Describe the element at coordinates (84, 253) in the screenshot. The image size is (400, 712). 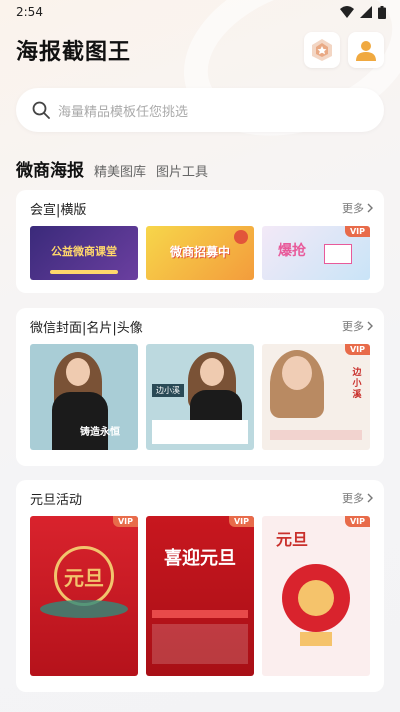
I see `template-thumb: 公益微商课堂` at that location.